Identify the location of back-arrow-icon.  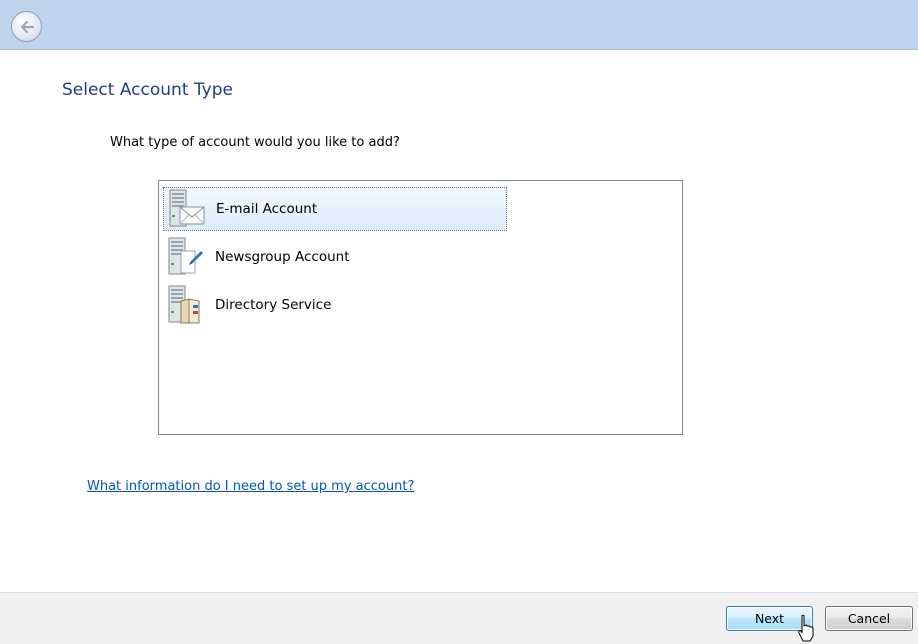
(27, 26).